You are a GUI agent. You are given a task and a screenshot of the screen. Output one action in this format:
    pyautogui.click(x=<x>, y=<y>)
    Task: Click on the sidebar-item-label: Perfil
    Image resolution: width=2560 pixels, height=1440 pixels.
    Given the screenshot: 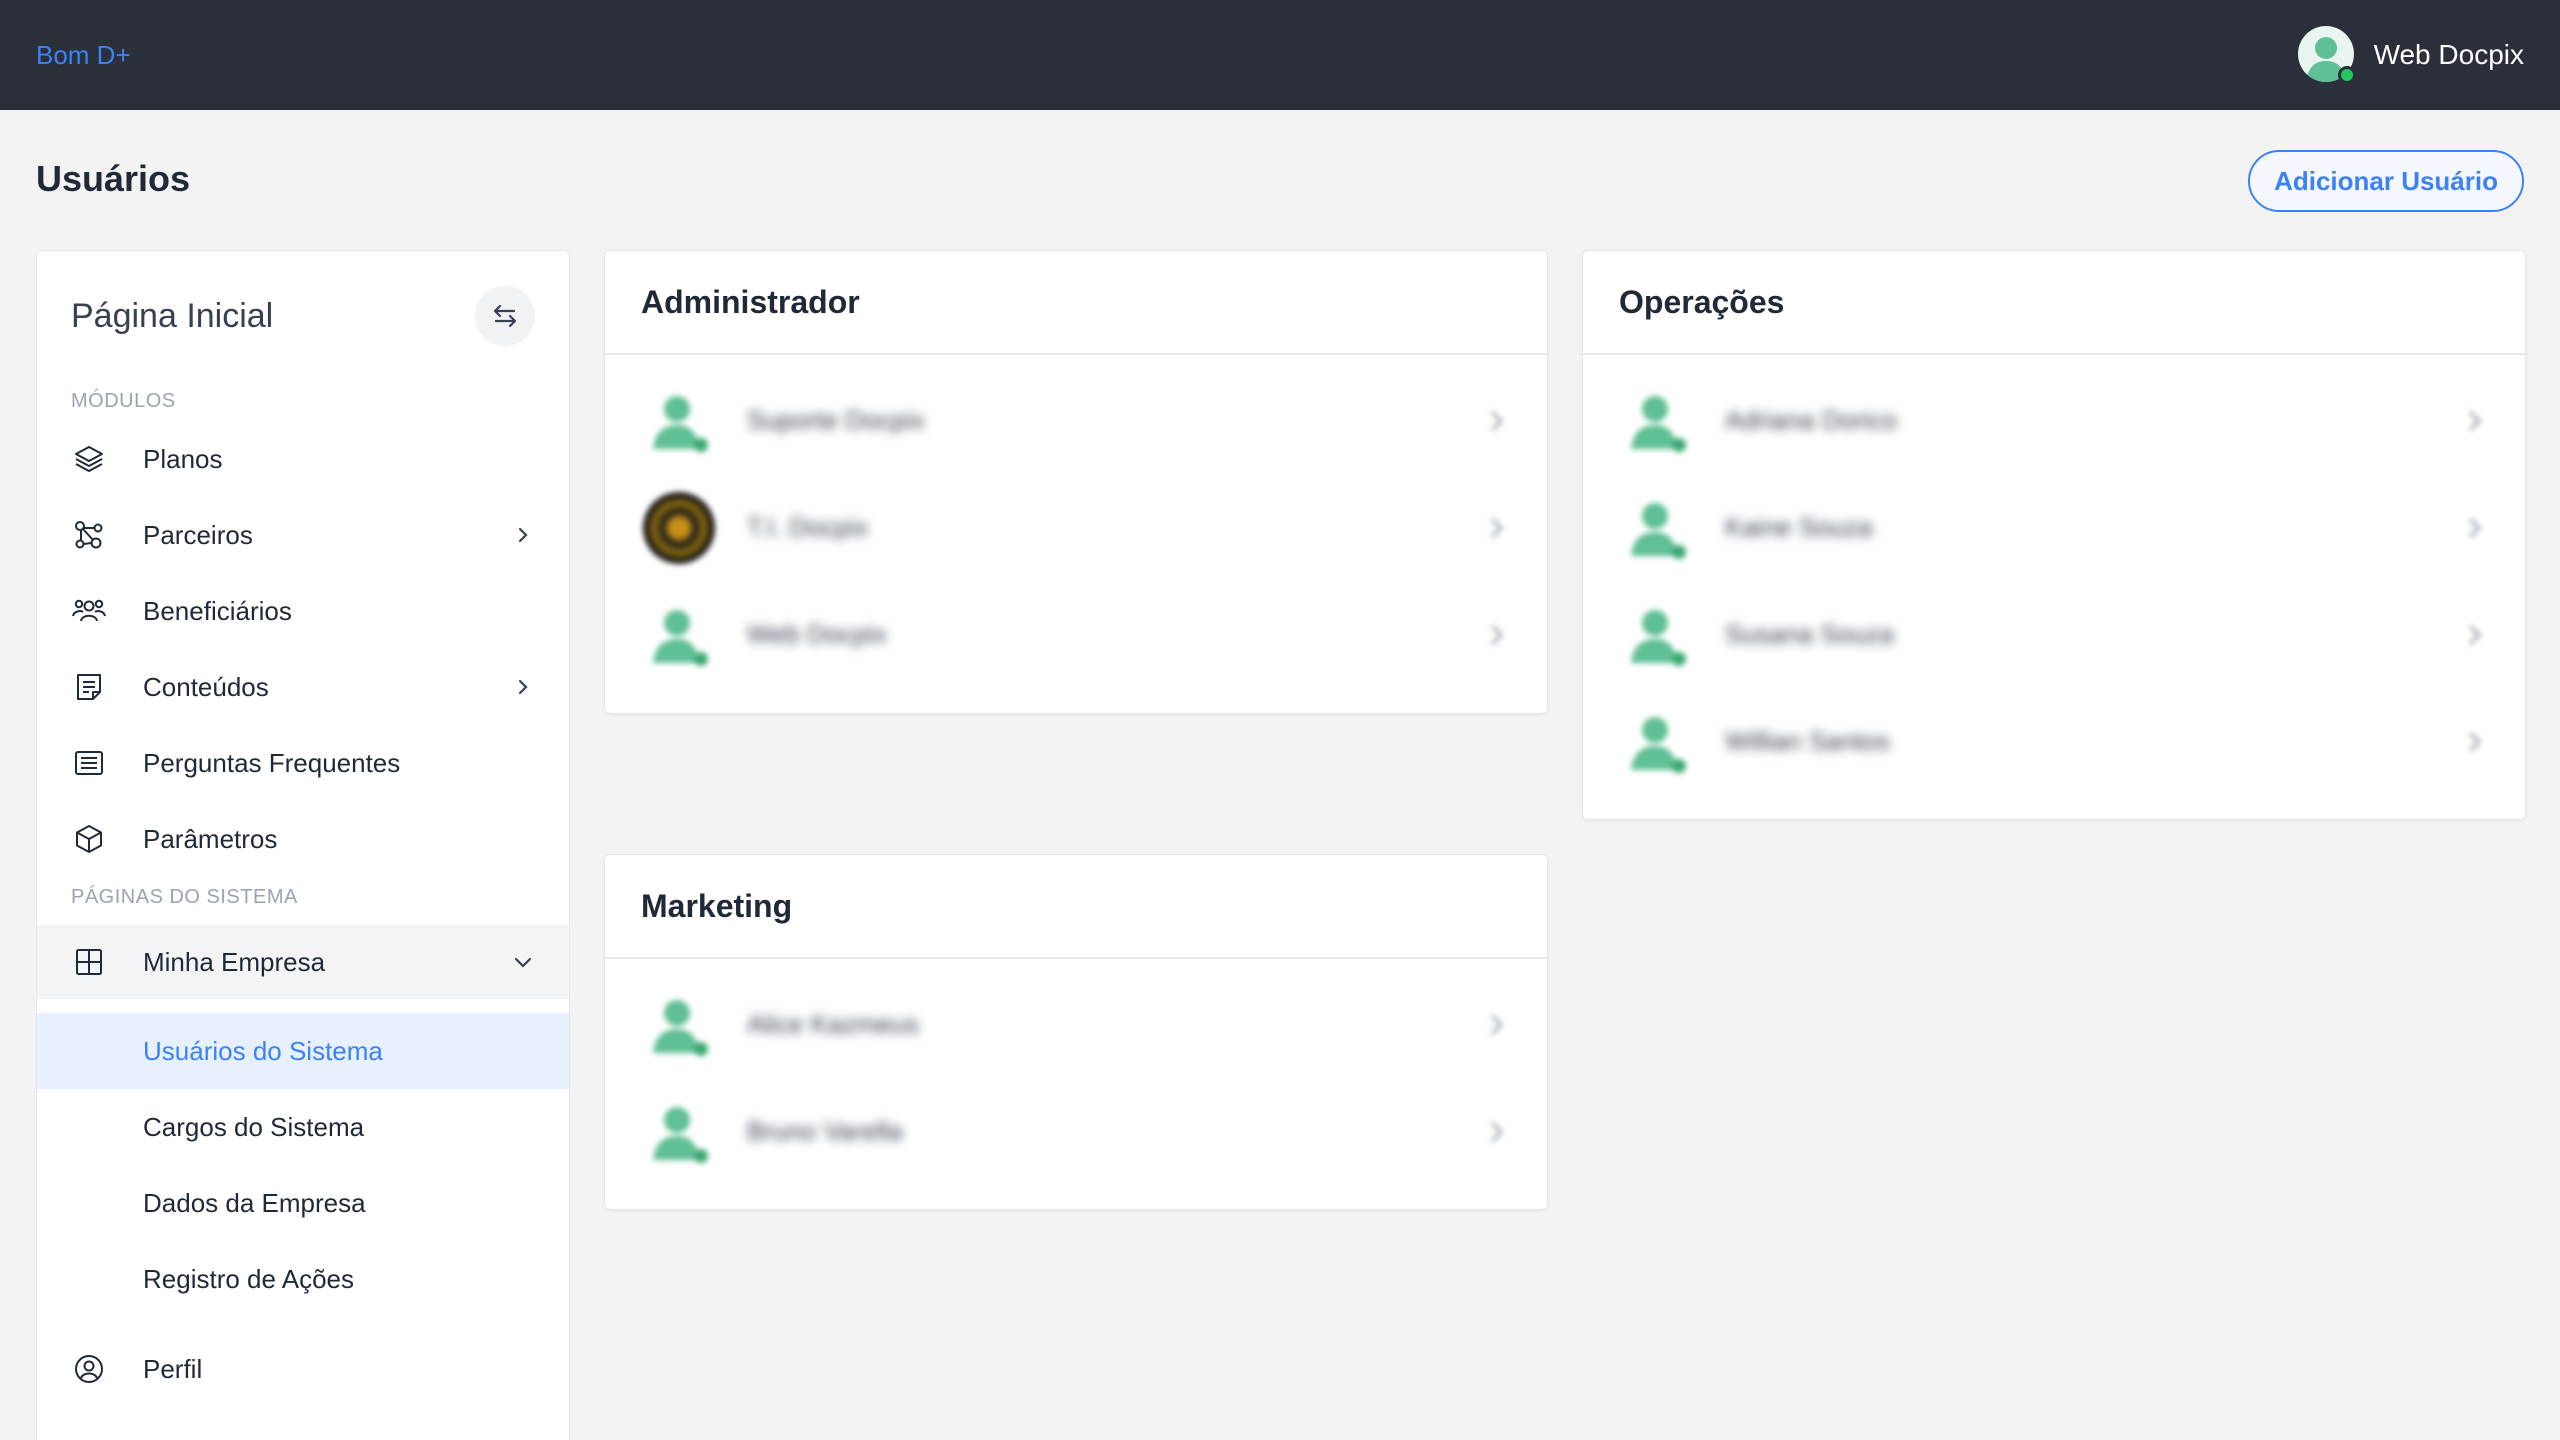 What is the action you would take?
    pyautogui.click(x=173, y=1368)
    